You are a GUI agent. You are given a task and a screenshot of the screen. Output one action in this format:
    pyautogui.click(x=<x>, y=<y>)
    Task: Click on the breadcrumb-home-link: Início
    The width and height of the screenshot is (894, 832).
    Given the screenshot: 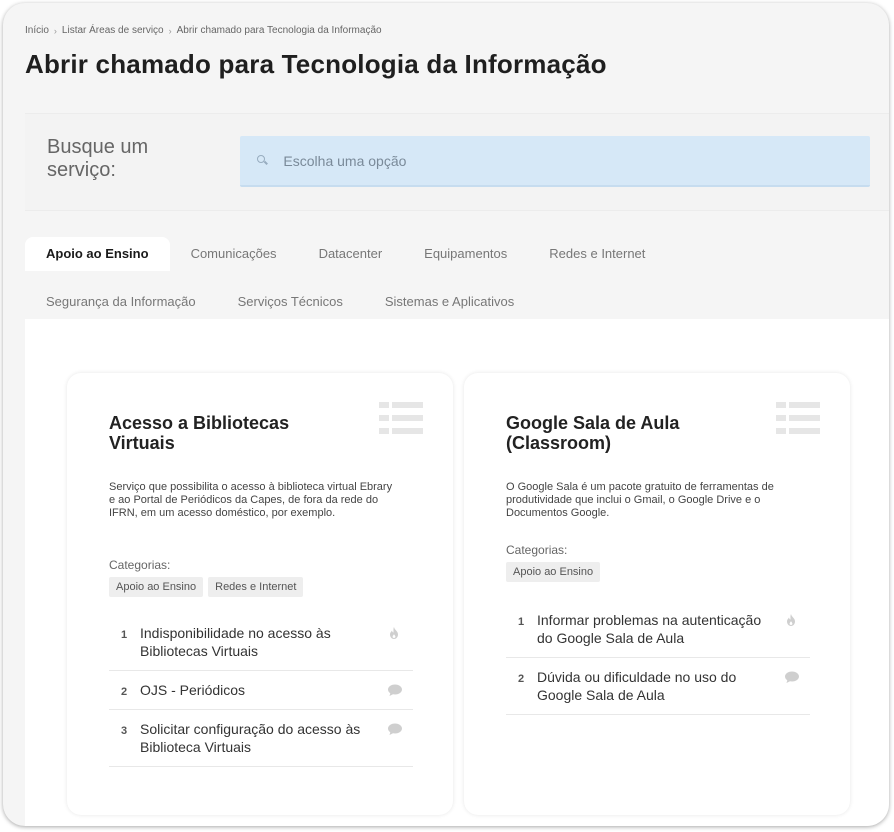 What is the action you would take?
    pyautogui.click(x=37, y=30)
    